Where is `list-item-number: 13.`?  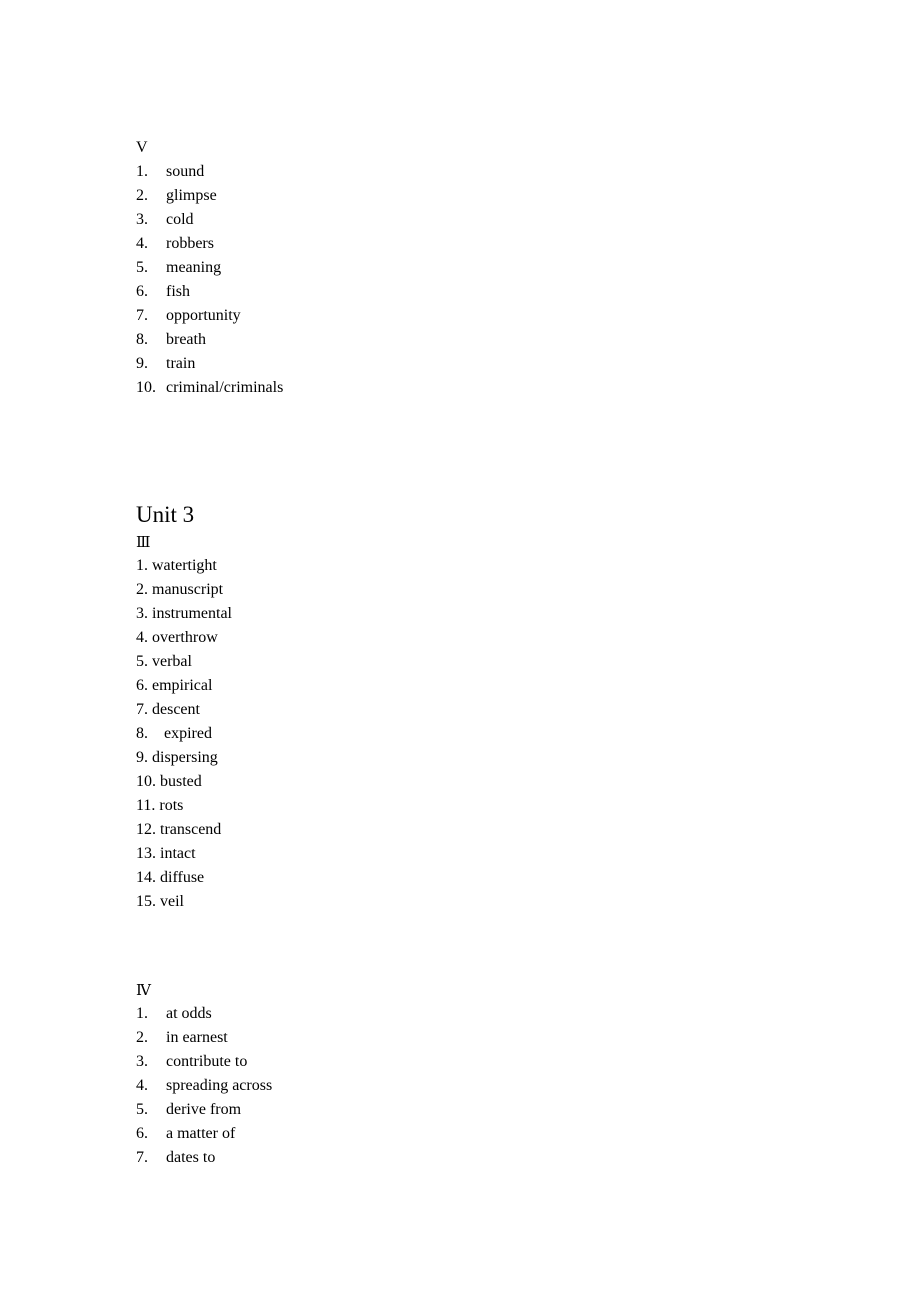
list-item-number: 13. is located at coordinates (146, 853).